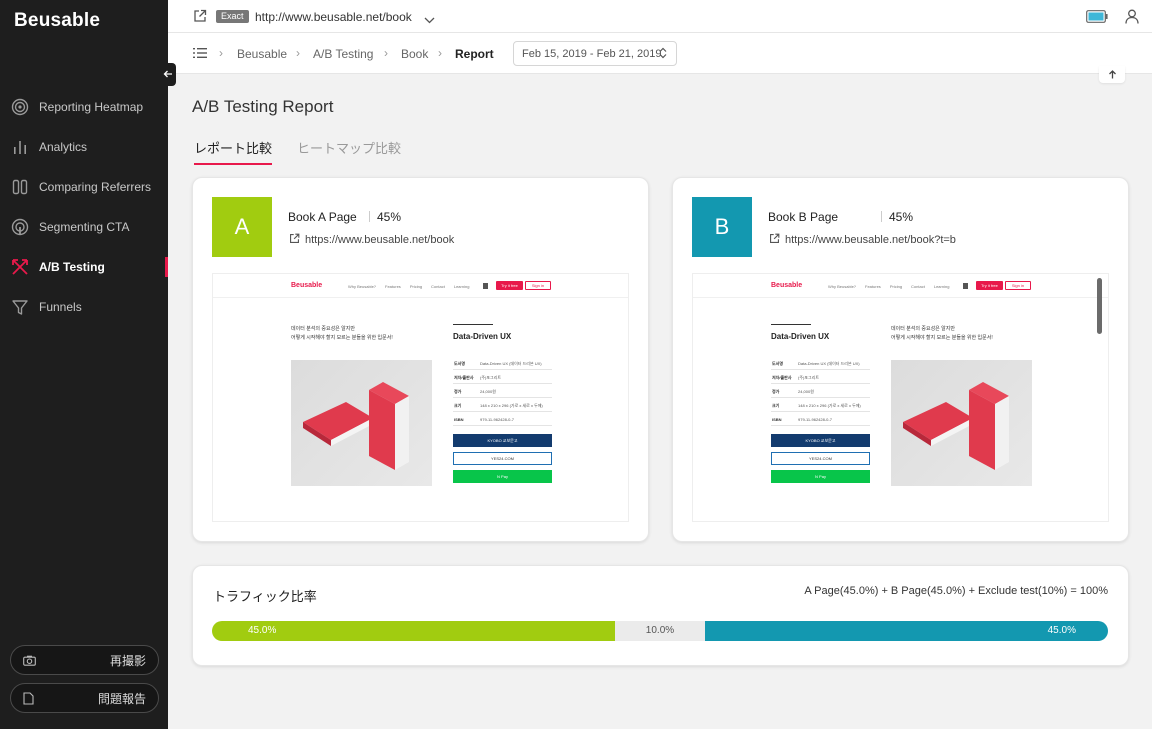  Describe the element at coordinates (121, 698) in the screenshot. I see `report-issue-label: 問題報告` at that location.